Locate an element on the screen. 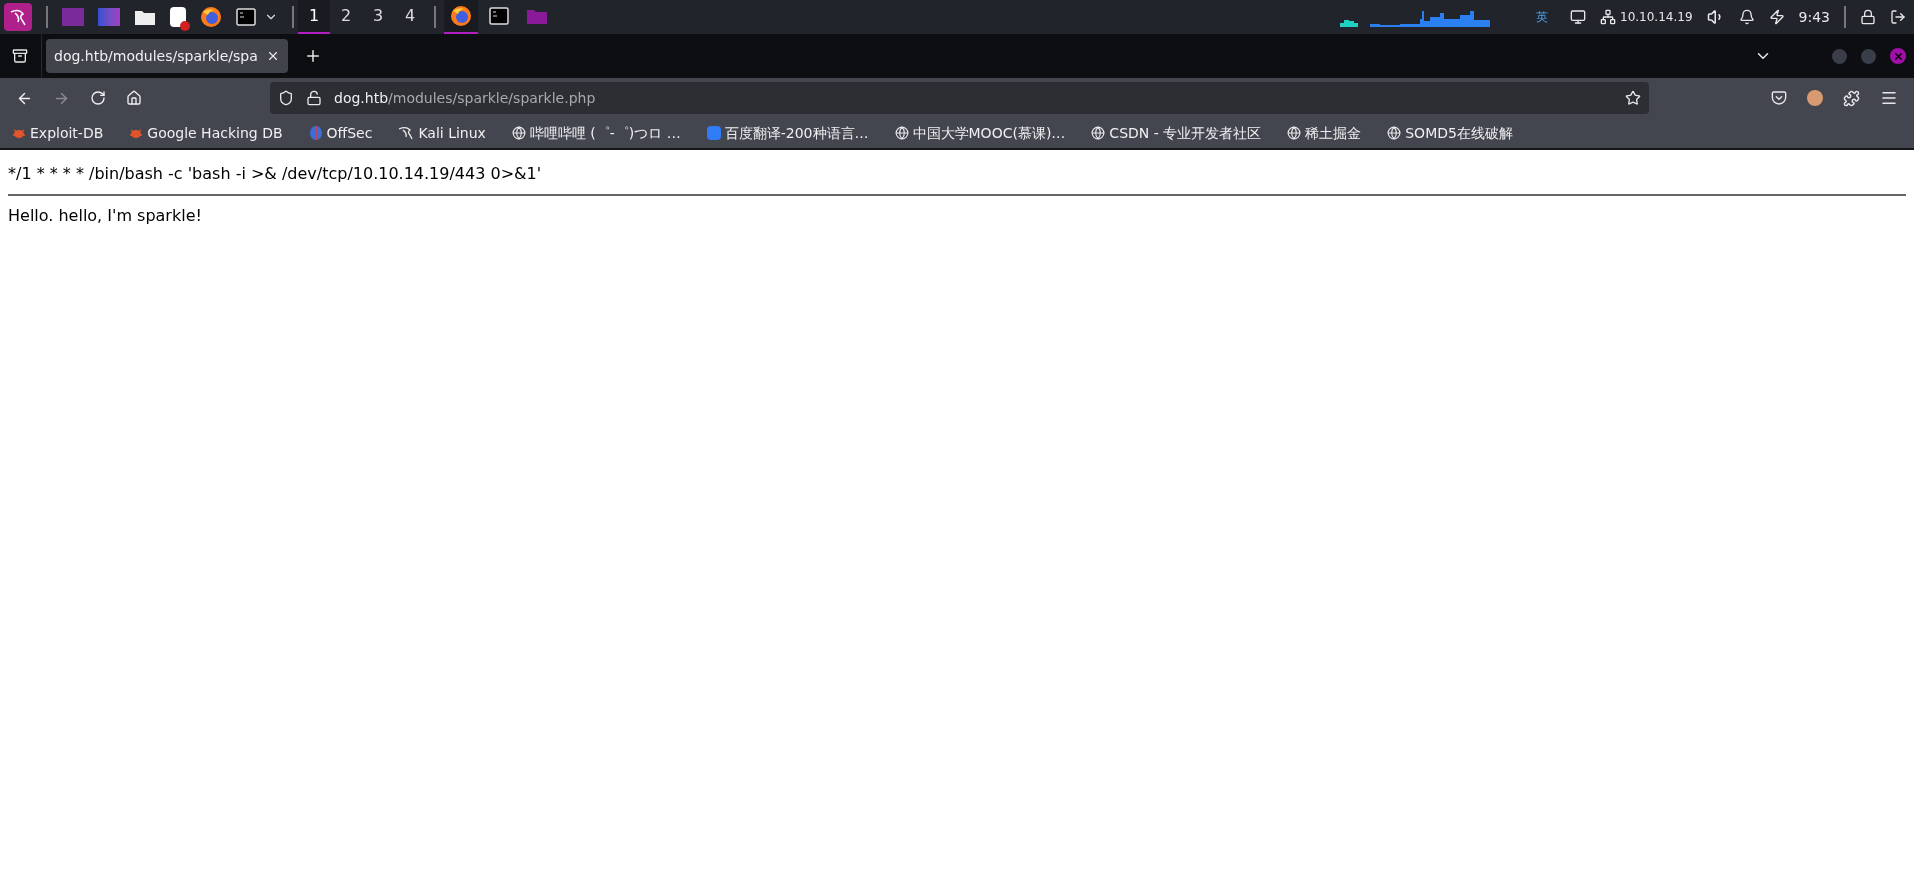  extensions-icon is located at coordinates (1851, 98).